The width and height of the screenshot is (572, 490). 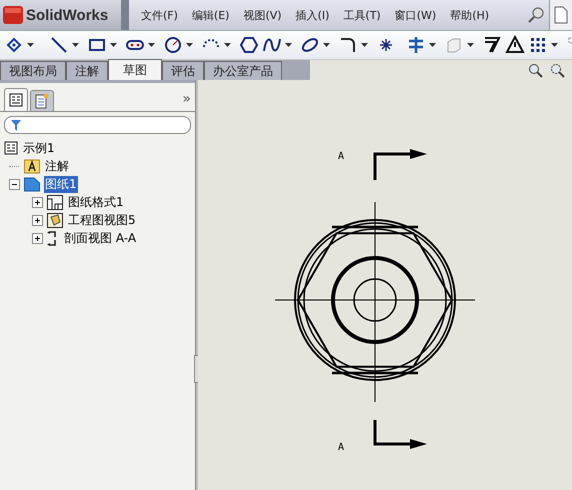 I want to click on tree-item: 剖面视图 A-A, so click(x=100, y=238).